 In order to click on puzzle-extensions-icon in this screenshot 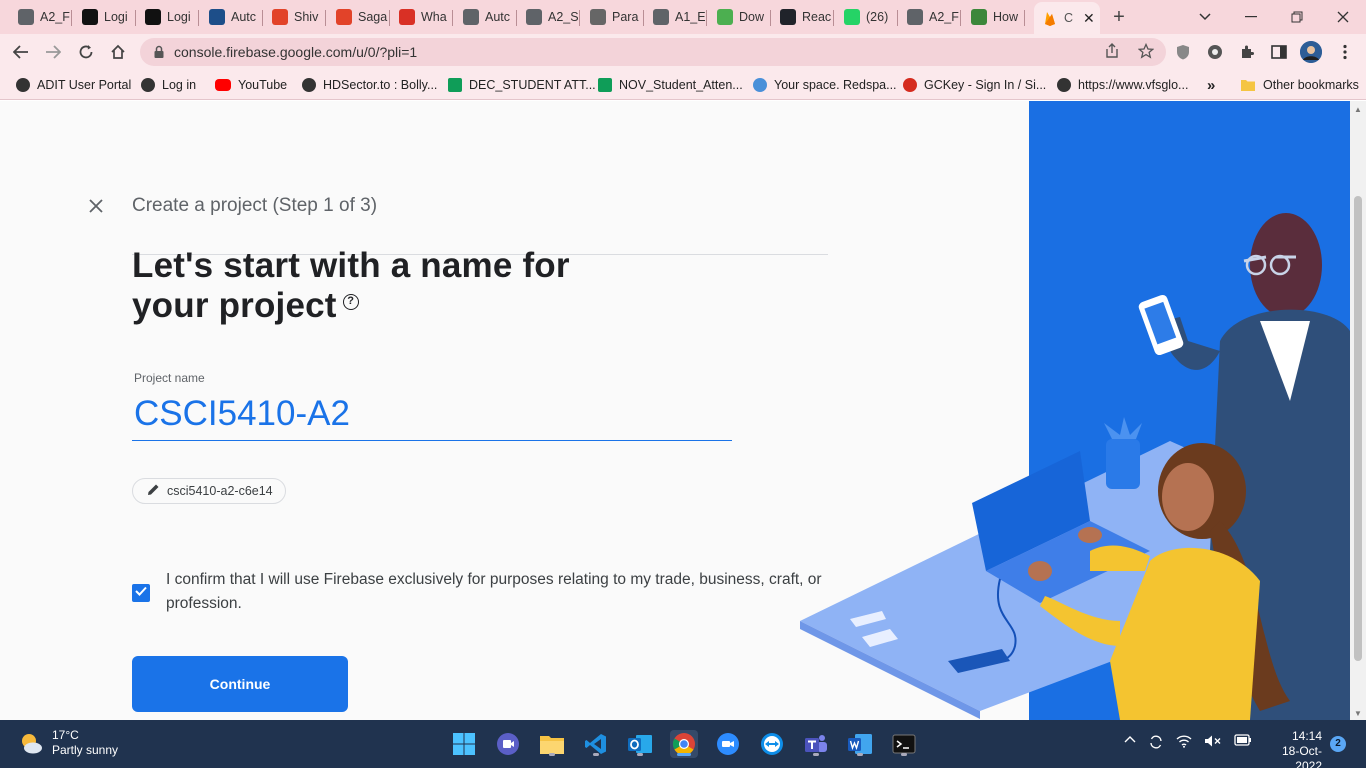, I will do `click(1247, 52)`.